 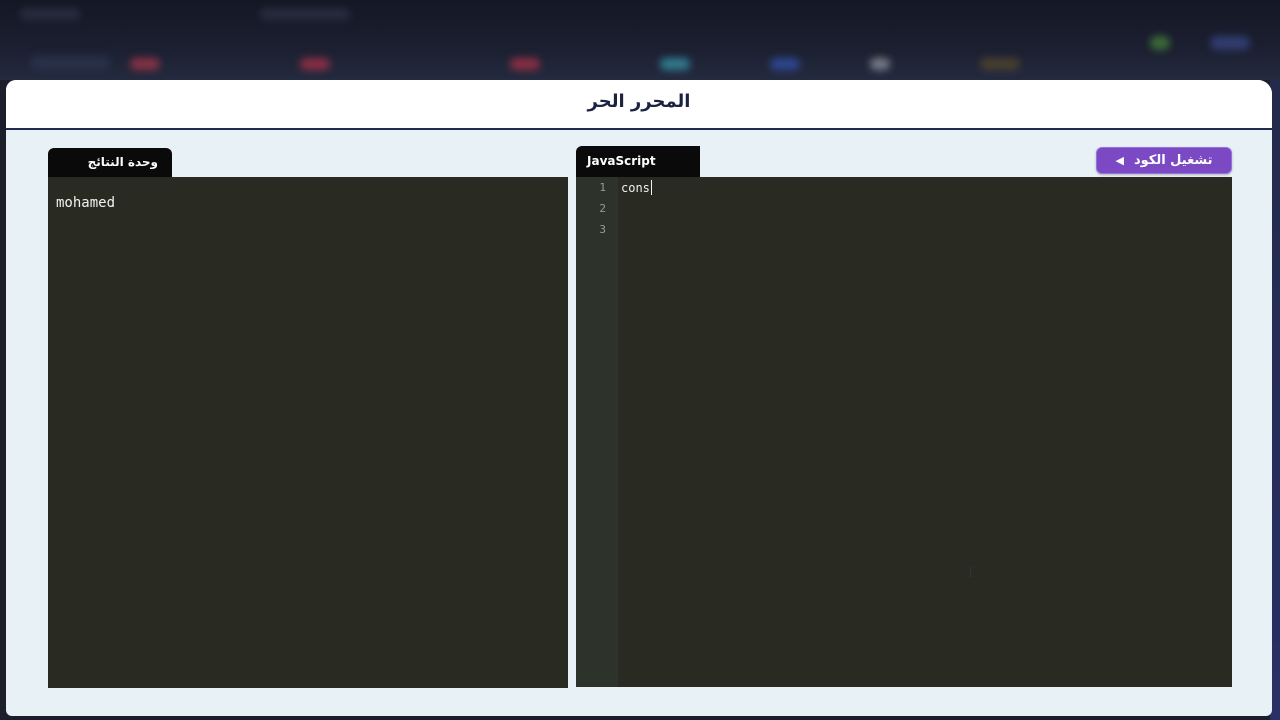 I want to click on line-number: 1, so click(x=602, y=187).